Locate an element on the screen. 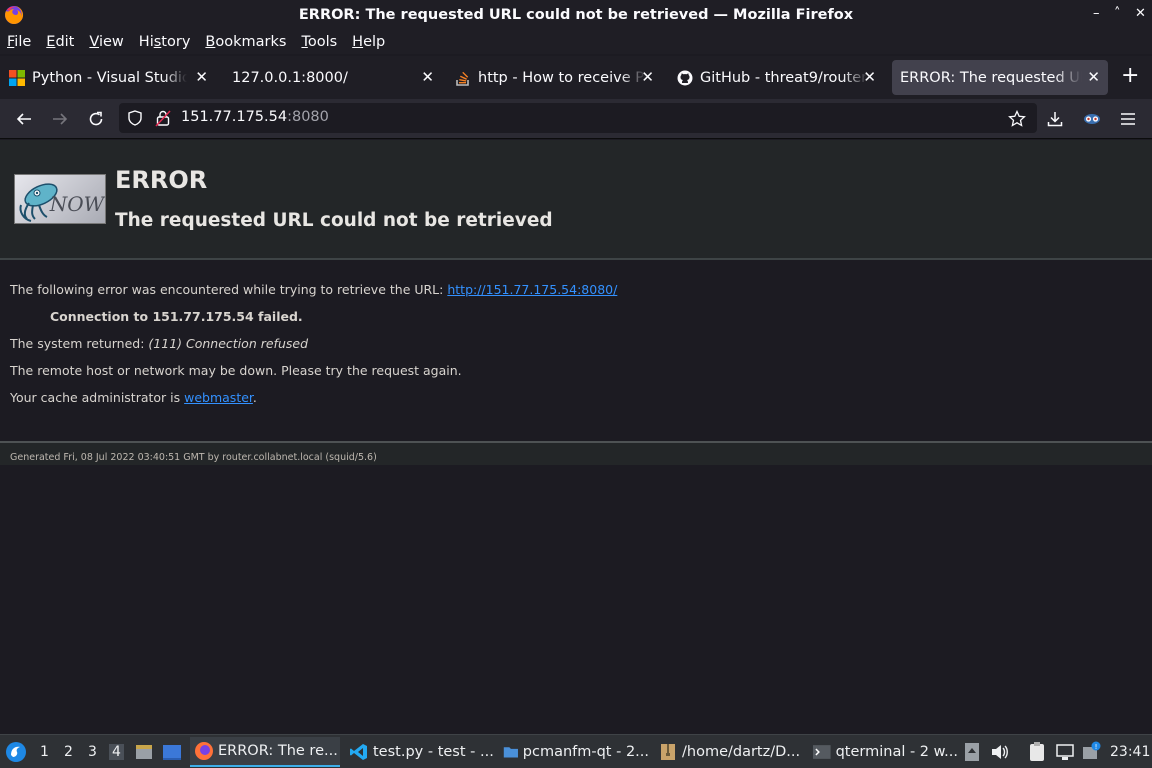 This screenshot has width=1152, height=768. tab-vscode-marketplace: Python - Visual Studio Marketplace ✕ is located at coordinates (108, 77).